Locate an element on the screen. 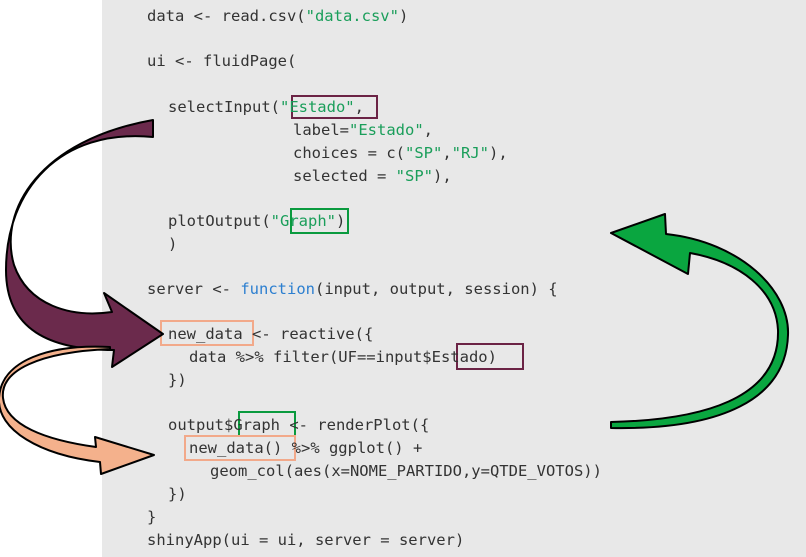 The height and width of the screenshot is (557, 806). purple-arrow is located at coordinates (84, 243).